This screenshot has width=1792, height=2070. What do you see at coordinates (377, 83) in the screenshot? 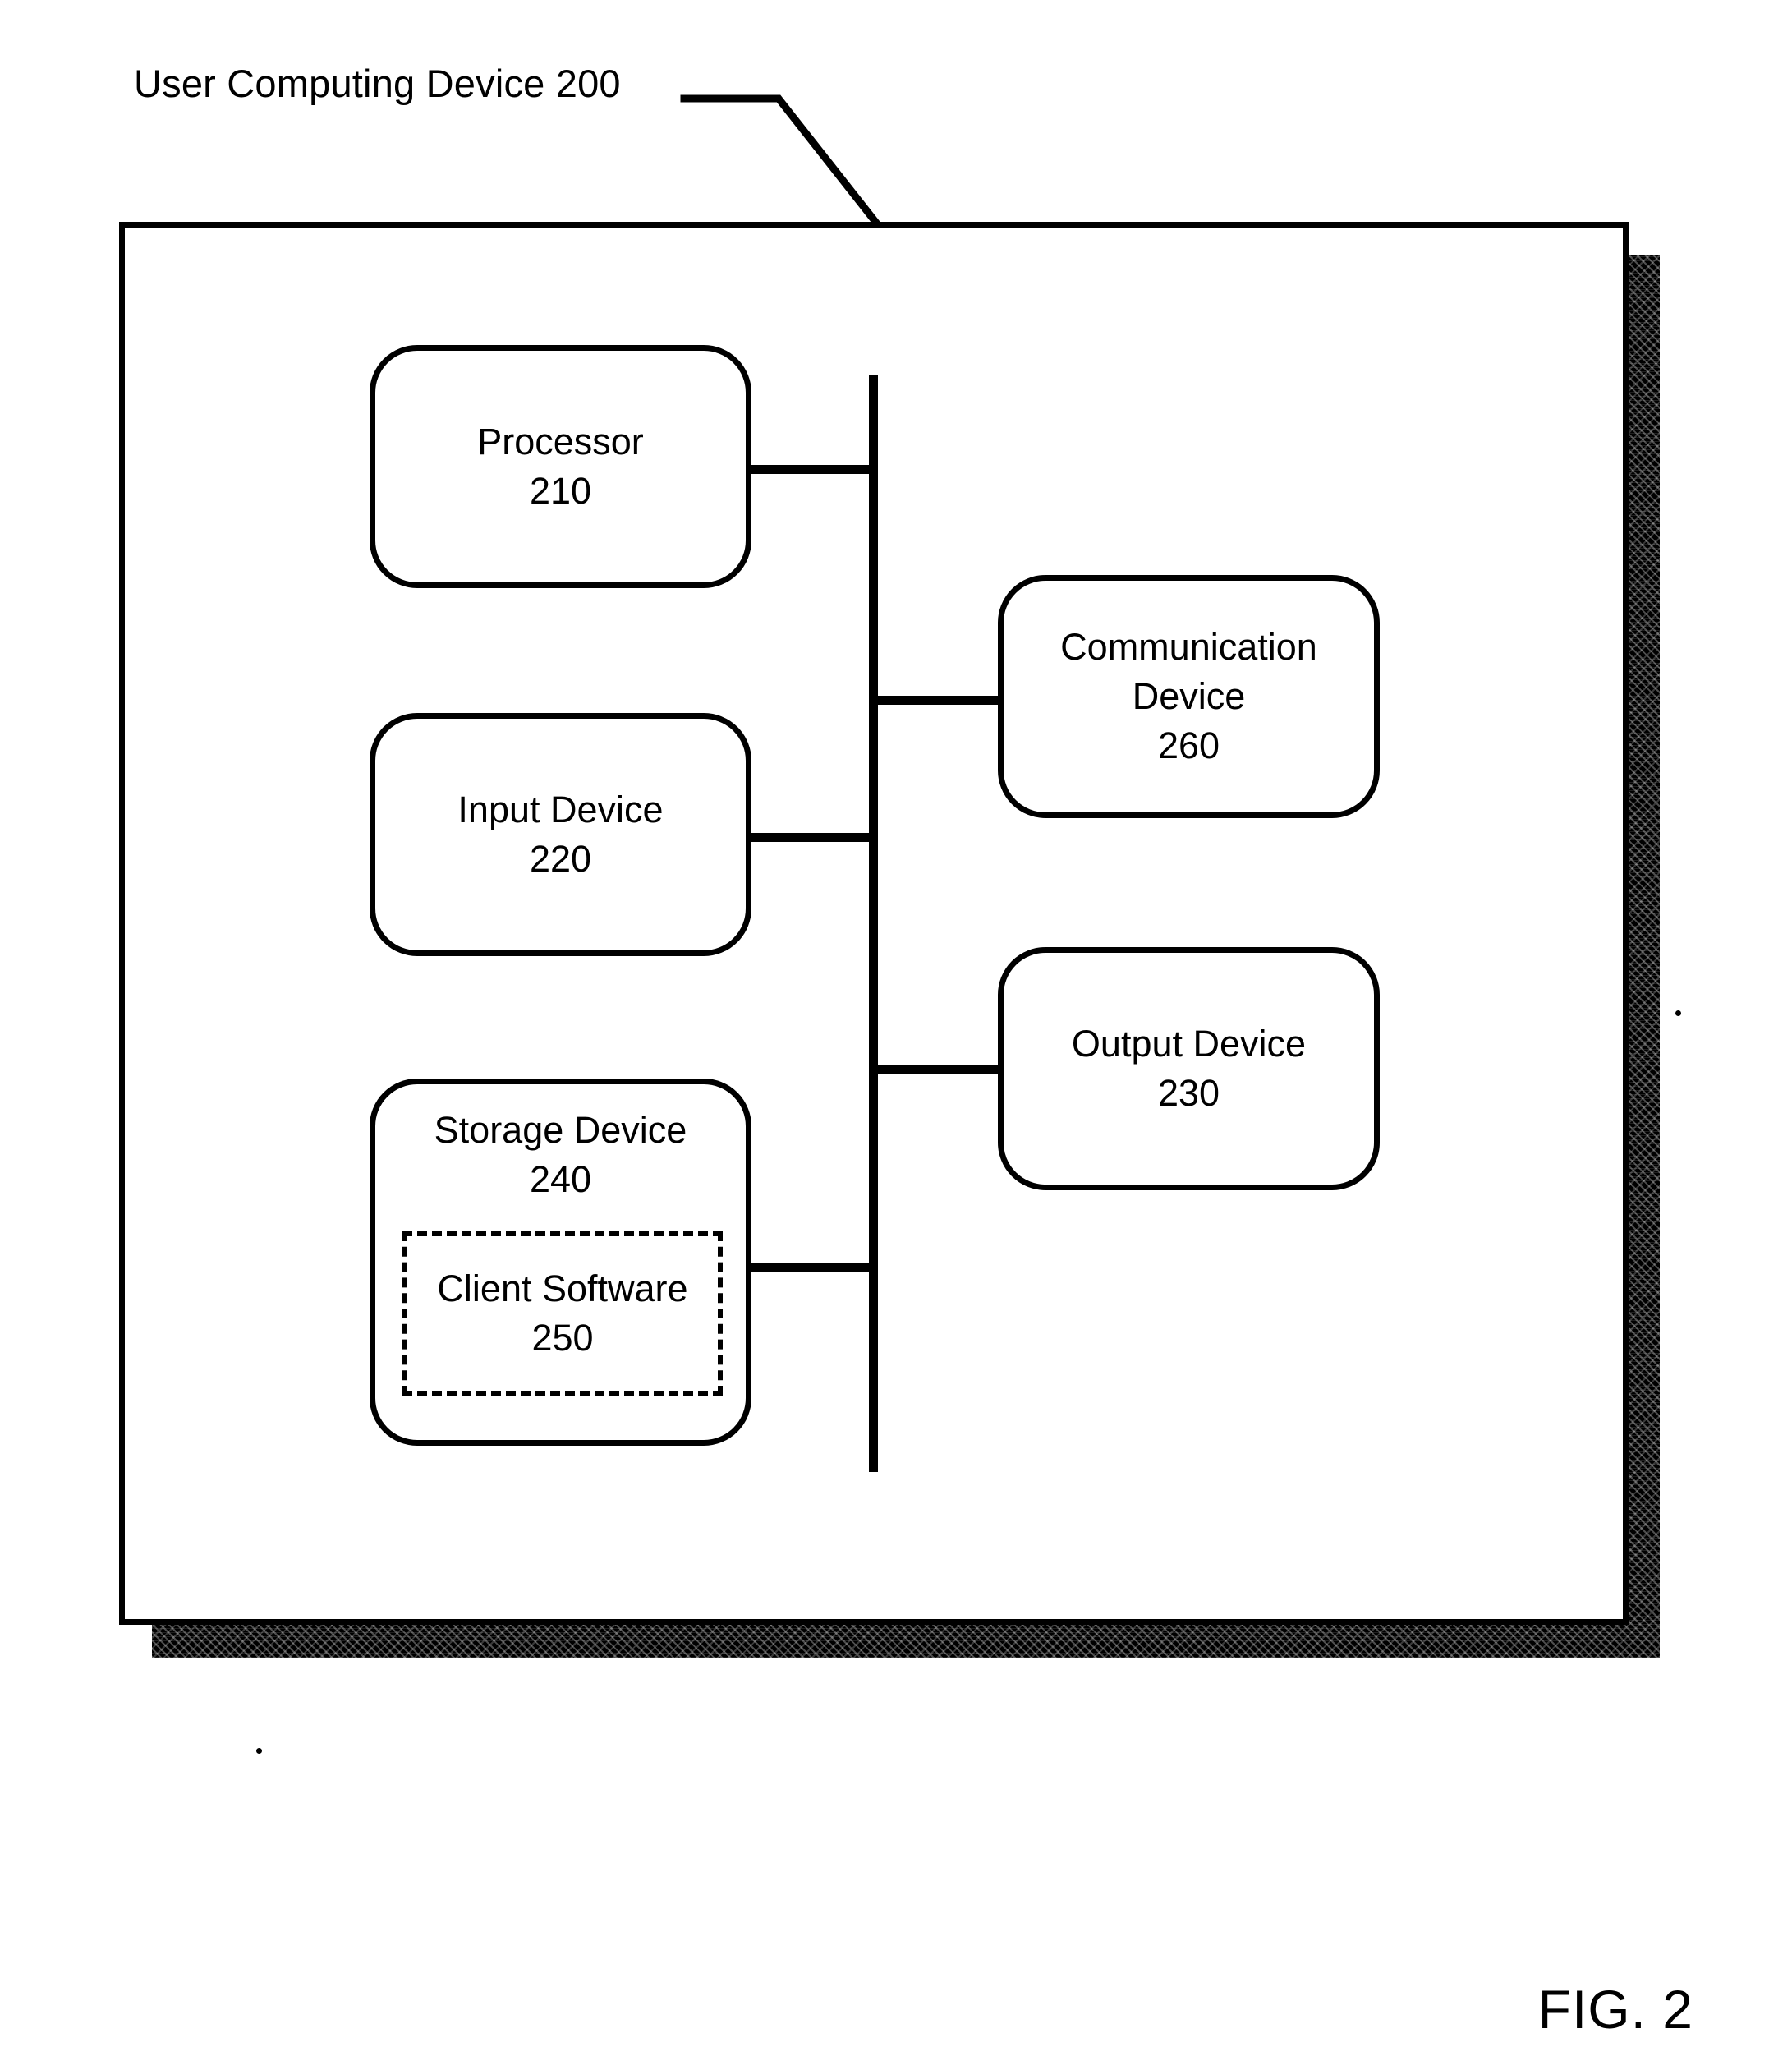
I see `enclosure-label: User Computing Device 200` at bounding box center [377, 83].